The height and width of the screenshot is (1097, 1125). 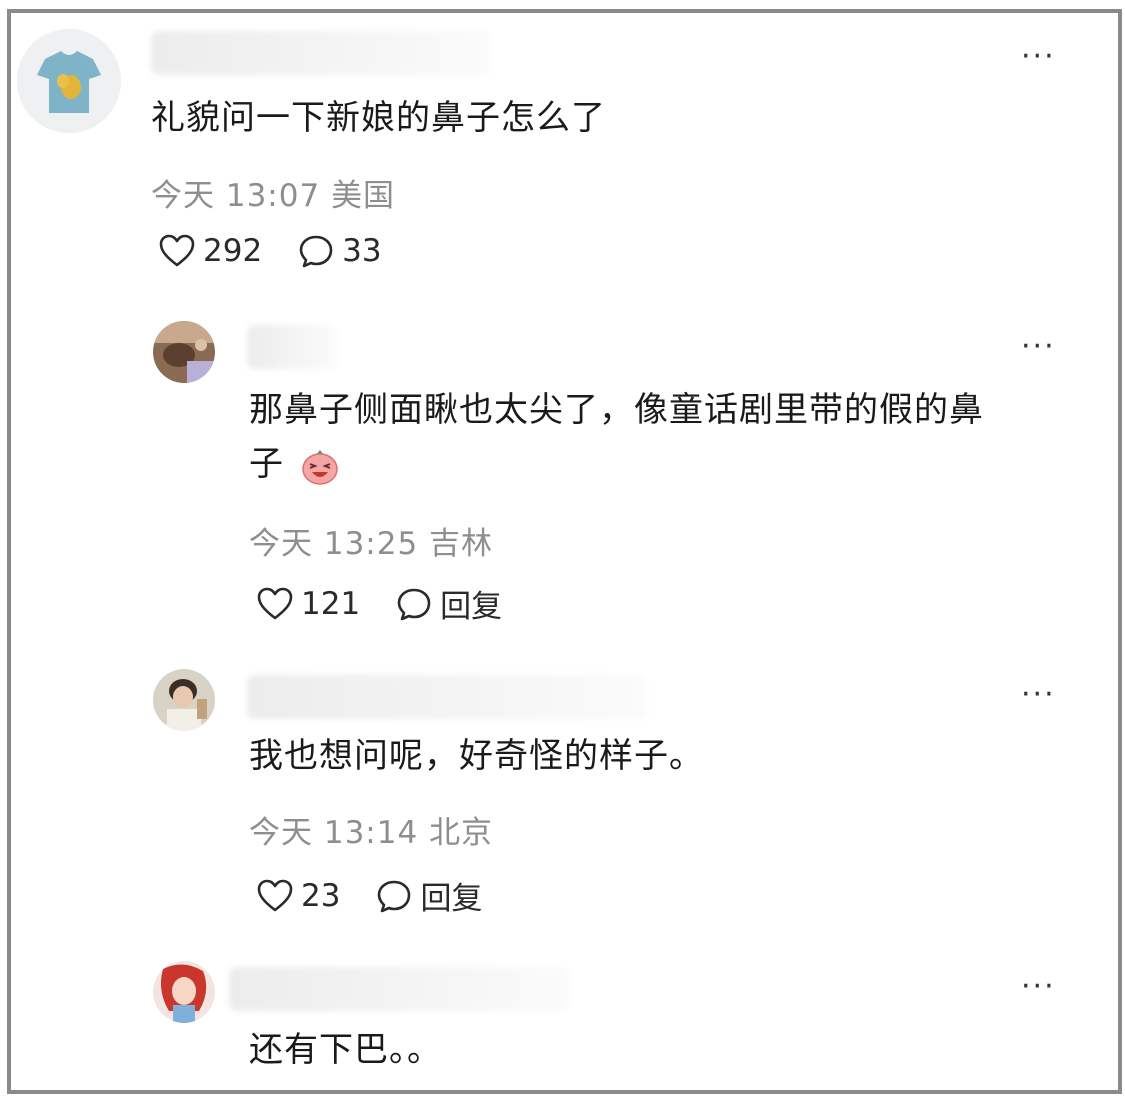 I want to click on comment-location: 吉林, so click(x=461, y=544).